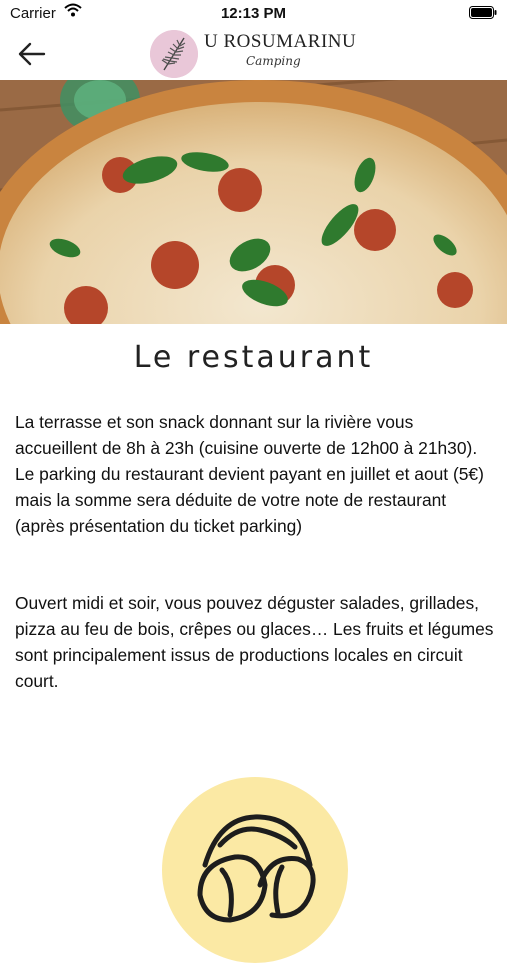 This screenshot has width=507, height=965. What do you see at coordinates (174, 54) in the screenshot?
I see `rosemary-logo-icon` at bounding box center [174, 54].